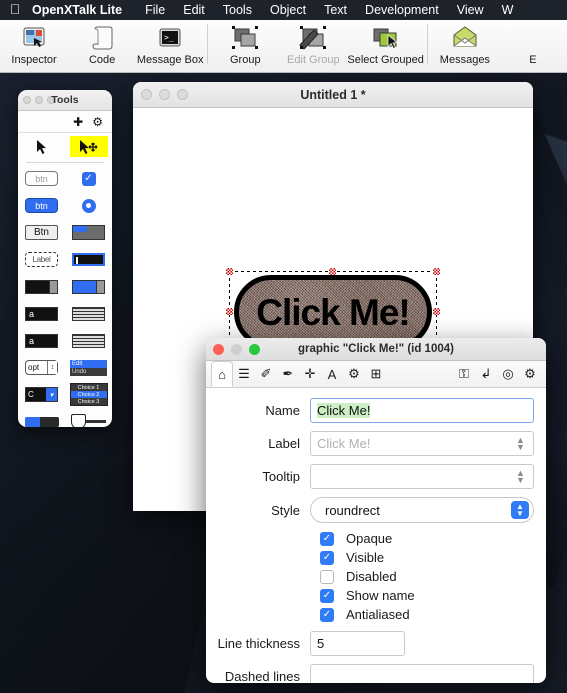 The width and height of the screenshot is (567, 693). Describe the element at coordinates (533, 43) in the screenshot. I see `toolbar-button-partial: E` at that location.